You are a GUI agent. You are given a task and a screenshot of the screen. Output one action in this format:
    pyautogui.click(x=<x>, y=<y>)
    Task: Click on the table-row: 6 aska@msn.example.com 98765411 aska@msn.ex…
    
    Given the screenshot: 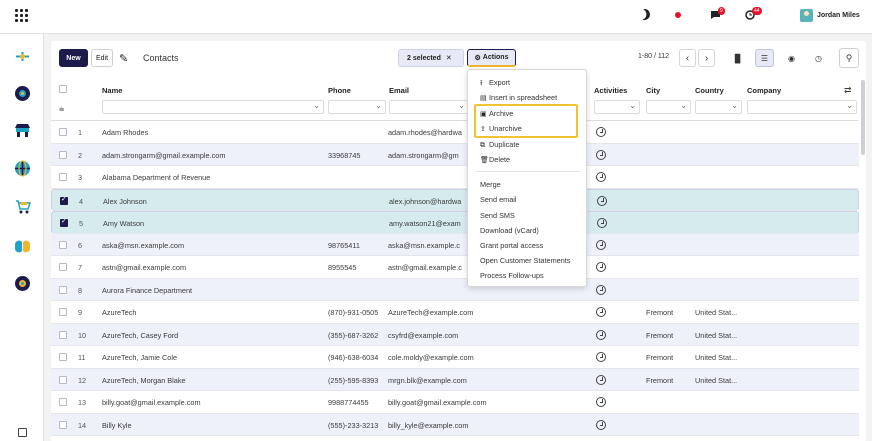 What is the action you would take?
    pyautogui.click(x=455, y=244)
    